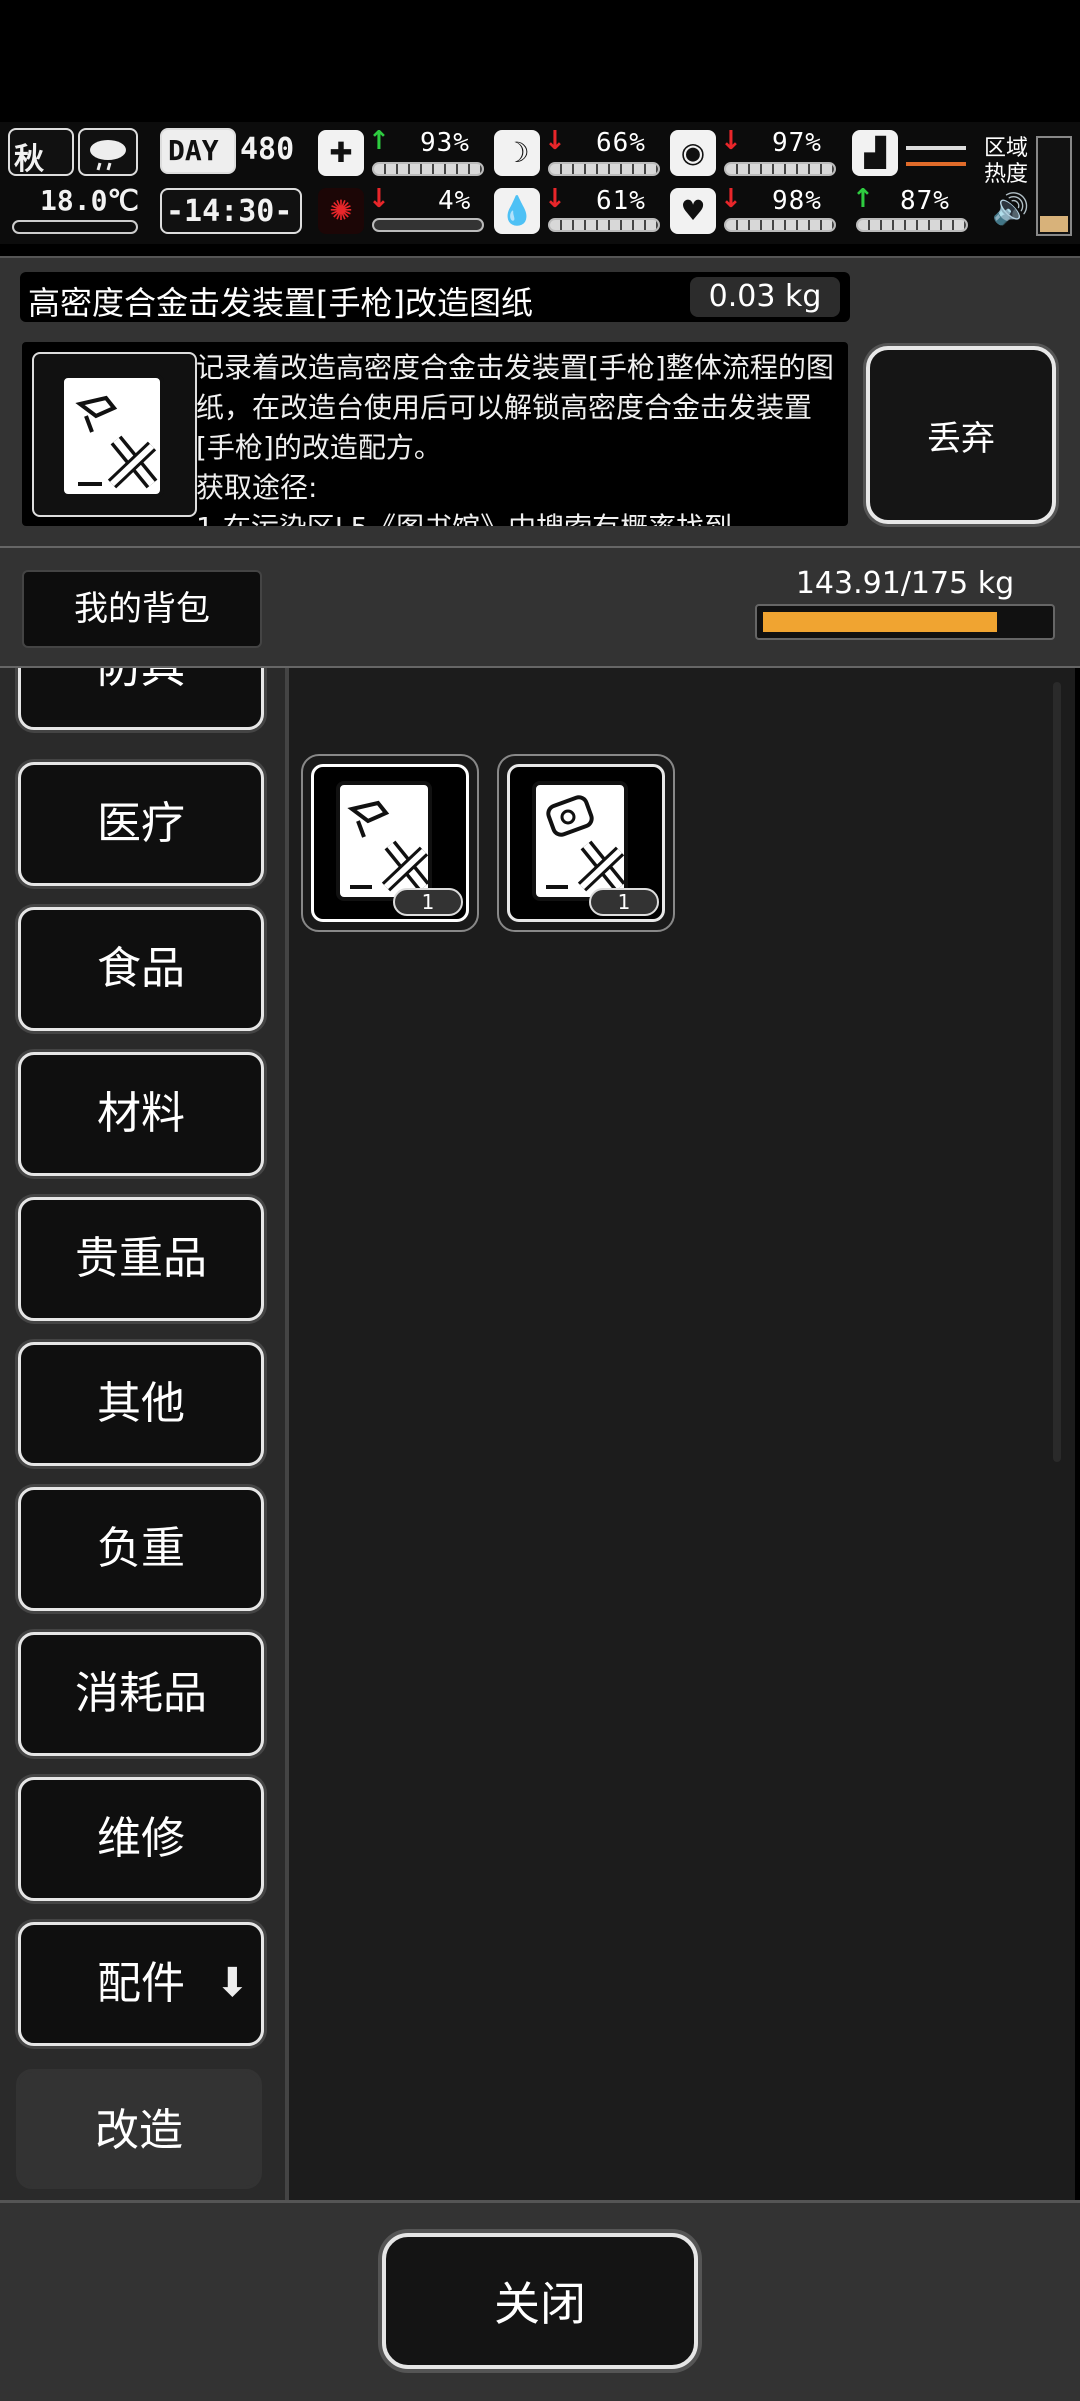 The height and width of the screenshot is (2401, 1080). What do you see at coordinates (621, 201) in the screenshot?
I see `water-value: 61%` at bounding box center [621, 201].